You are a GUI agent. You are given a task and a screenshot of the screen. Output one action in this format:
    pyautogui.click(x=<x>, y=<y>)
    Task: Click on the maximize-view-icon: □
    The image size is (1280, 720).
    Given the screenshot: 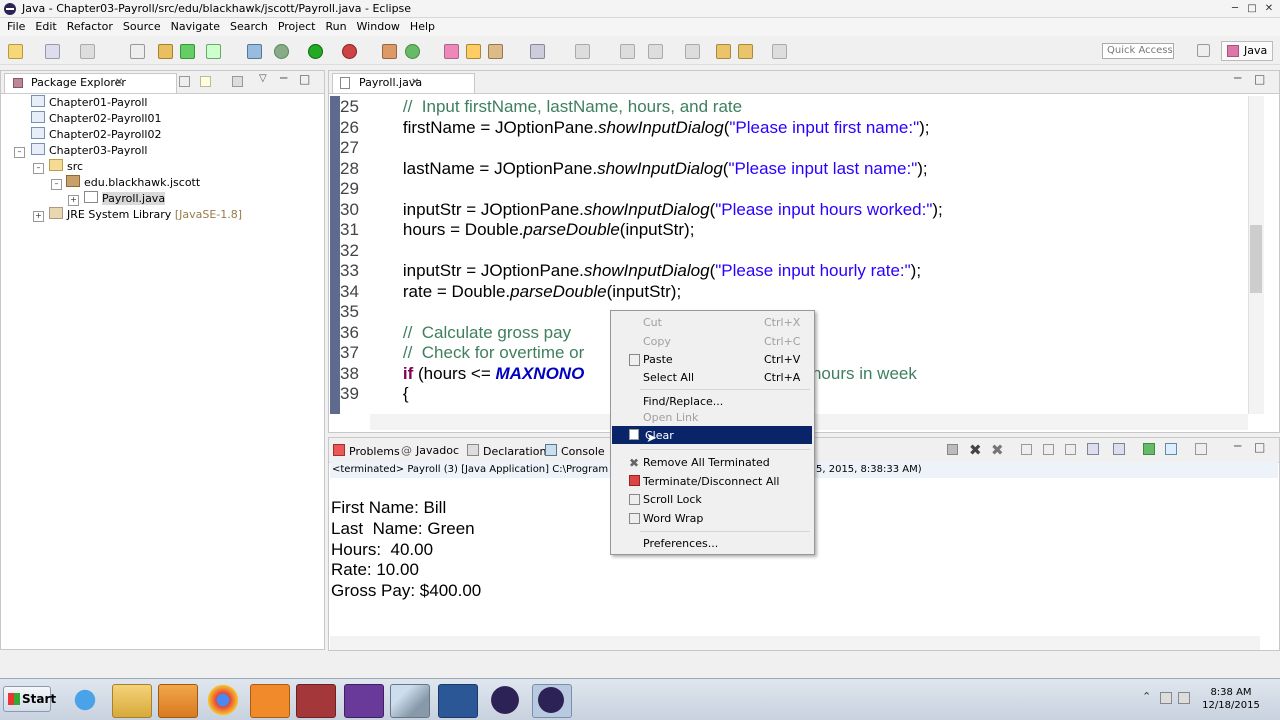 What is the action you would take?
    pyautogui.click(x=304, y=79)
    